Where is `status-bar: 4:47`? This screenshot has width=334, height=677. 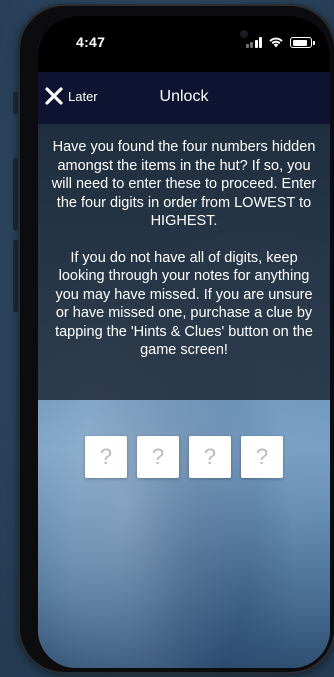
status-bar: 4:47 is located at coordinates (184, 44).